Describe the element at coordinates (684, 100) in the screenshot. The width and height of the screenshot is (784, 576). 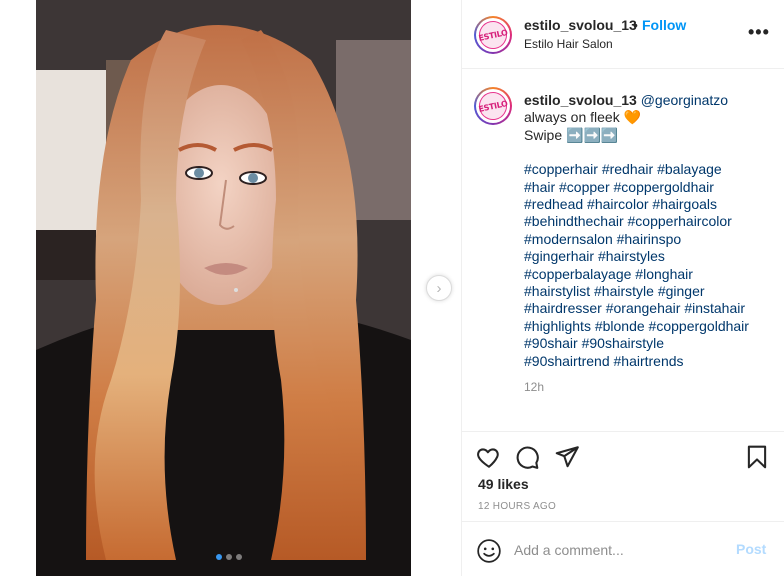
I see `caption-mention: @georginatzo` at that location.